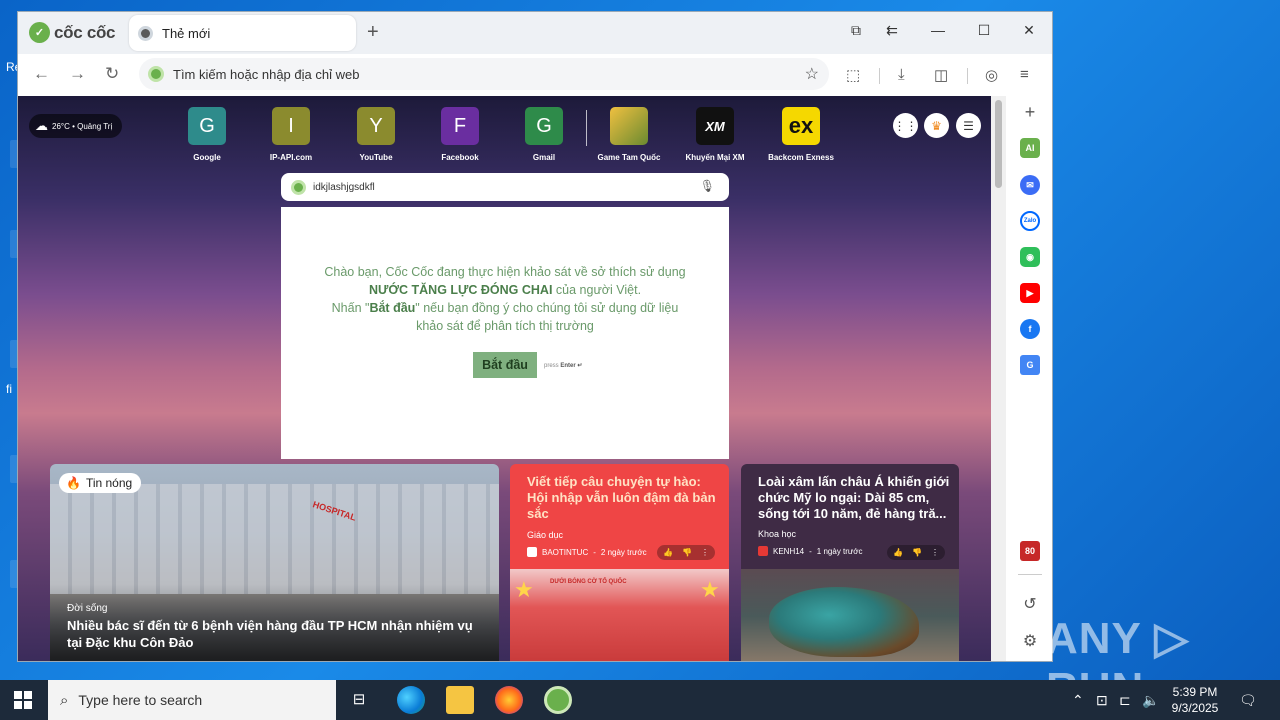  What do you see at coordinates (192, 700) in the screenshot?
I see `taskbar-search: ⌕ Type here to search` at bounding box center [192, 700].